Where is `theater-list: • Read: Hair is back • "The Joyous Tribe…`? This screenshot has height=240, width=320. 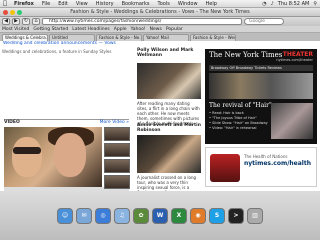 theater-list: • Read: Hair is back • "The Joyous Tribe… is located at coordinates (239, 121).